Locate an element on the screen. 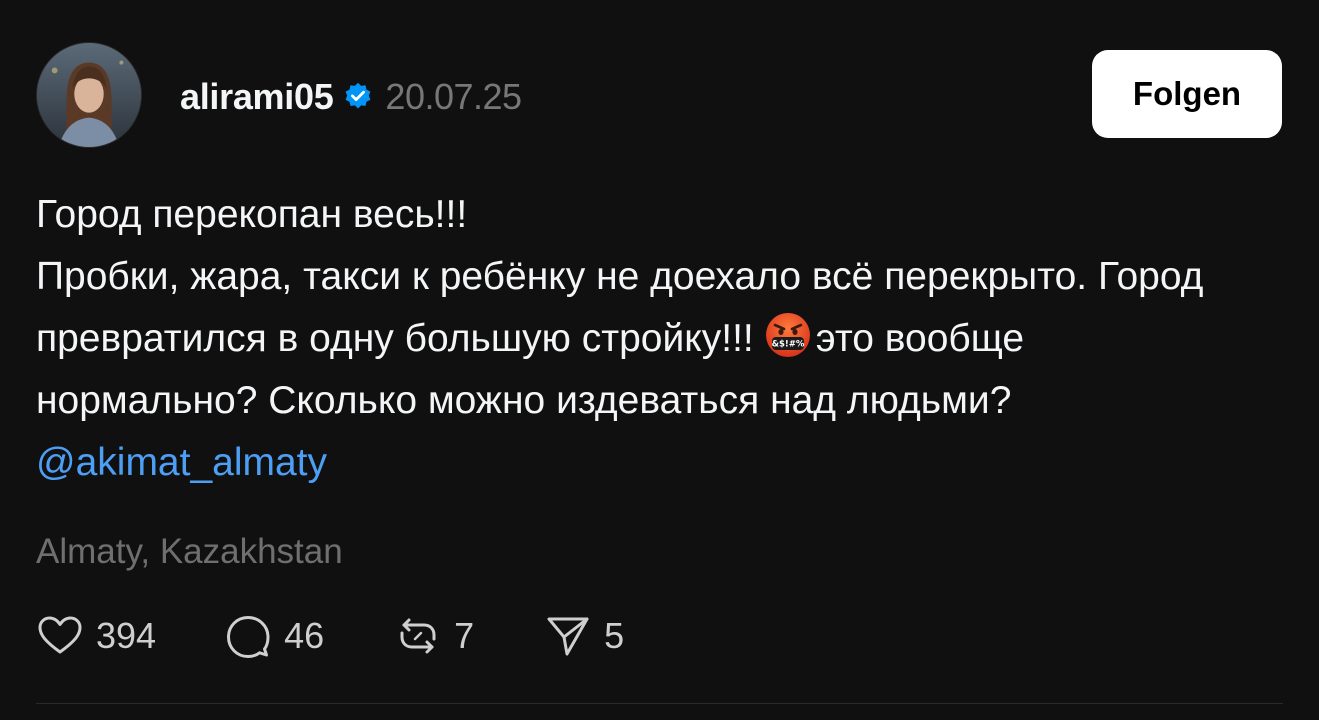 This screenshot has height=720, width=1319. post-header: alirami05 20.07.25 is located at coordinates (351, 97).